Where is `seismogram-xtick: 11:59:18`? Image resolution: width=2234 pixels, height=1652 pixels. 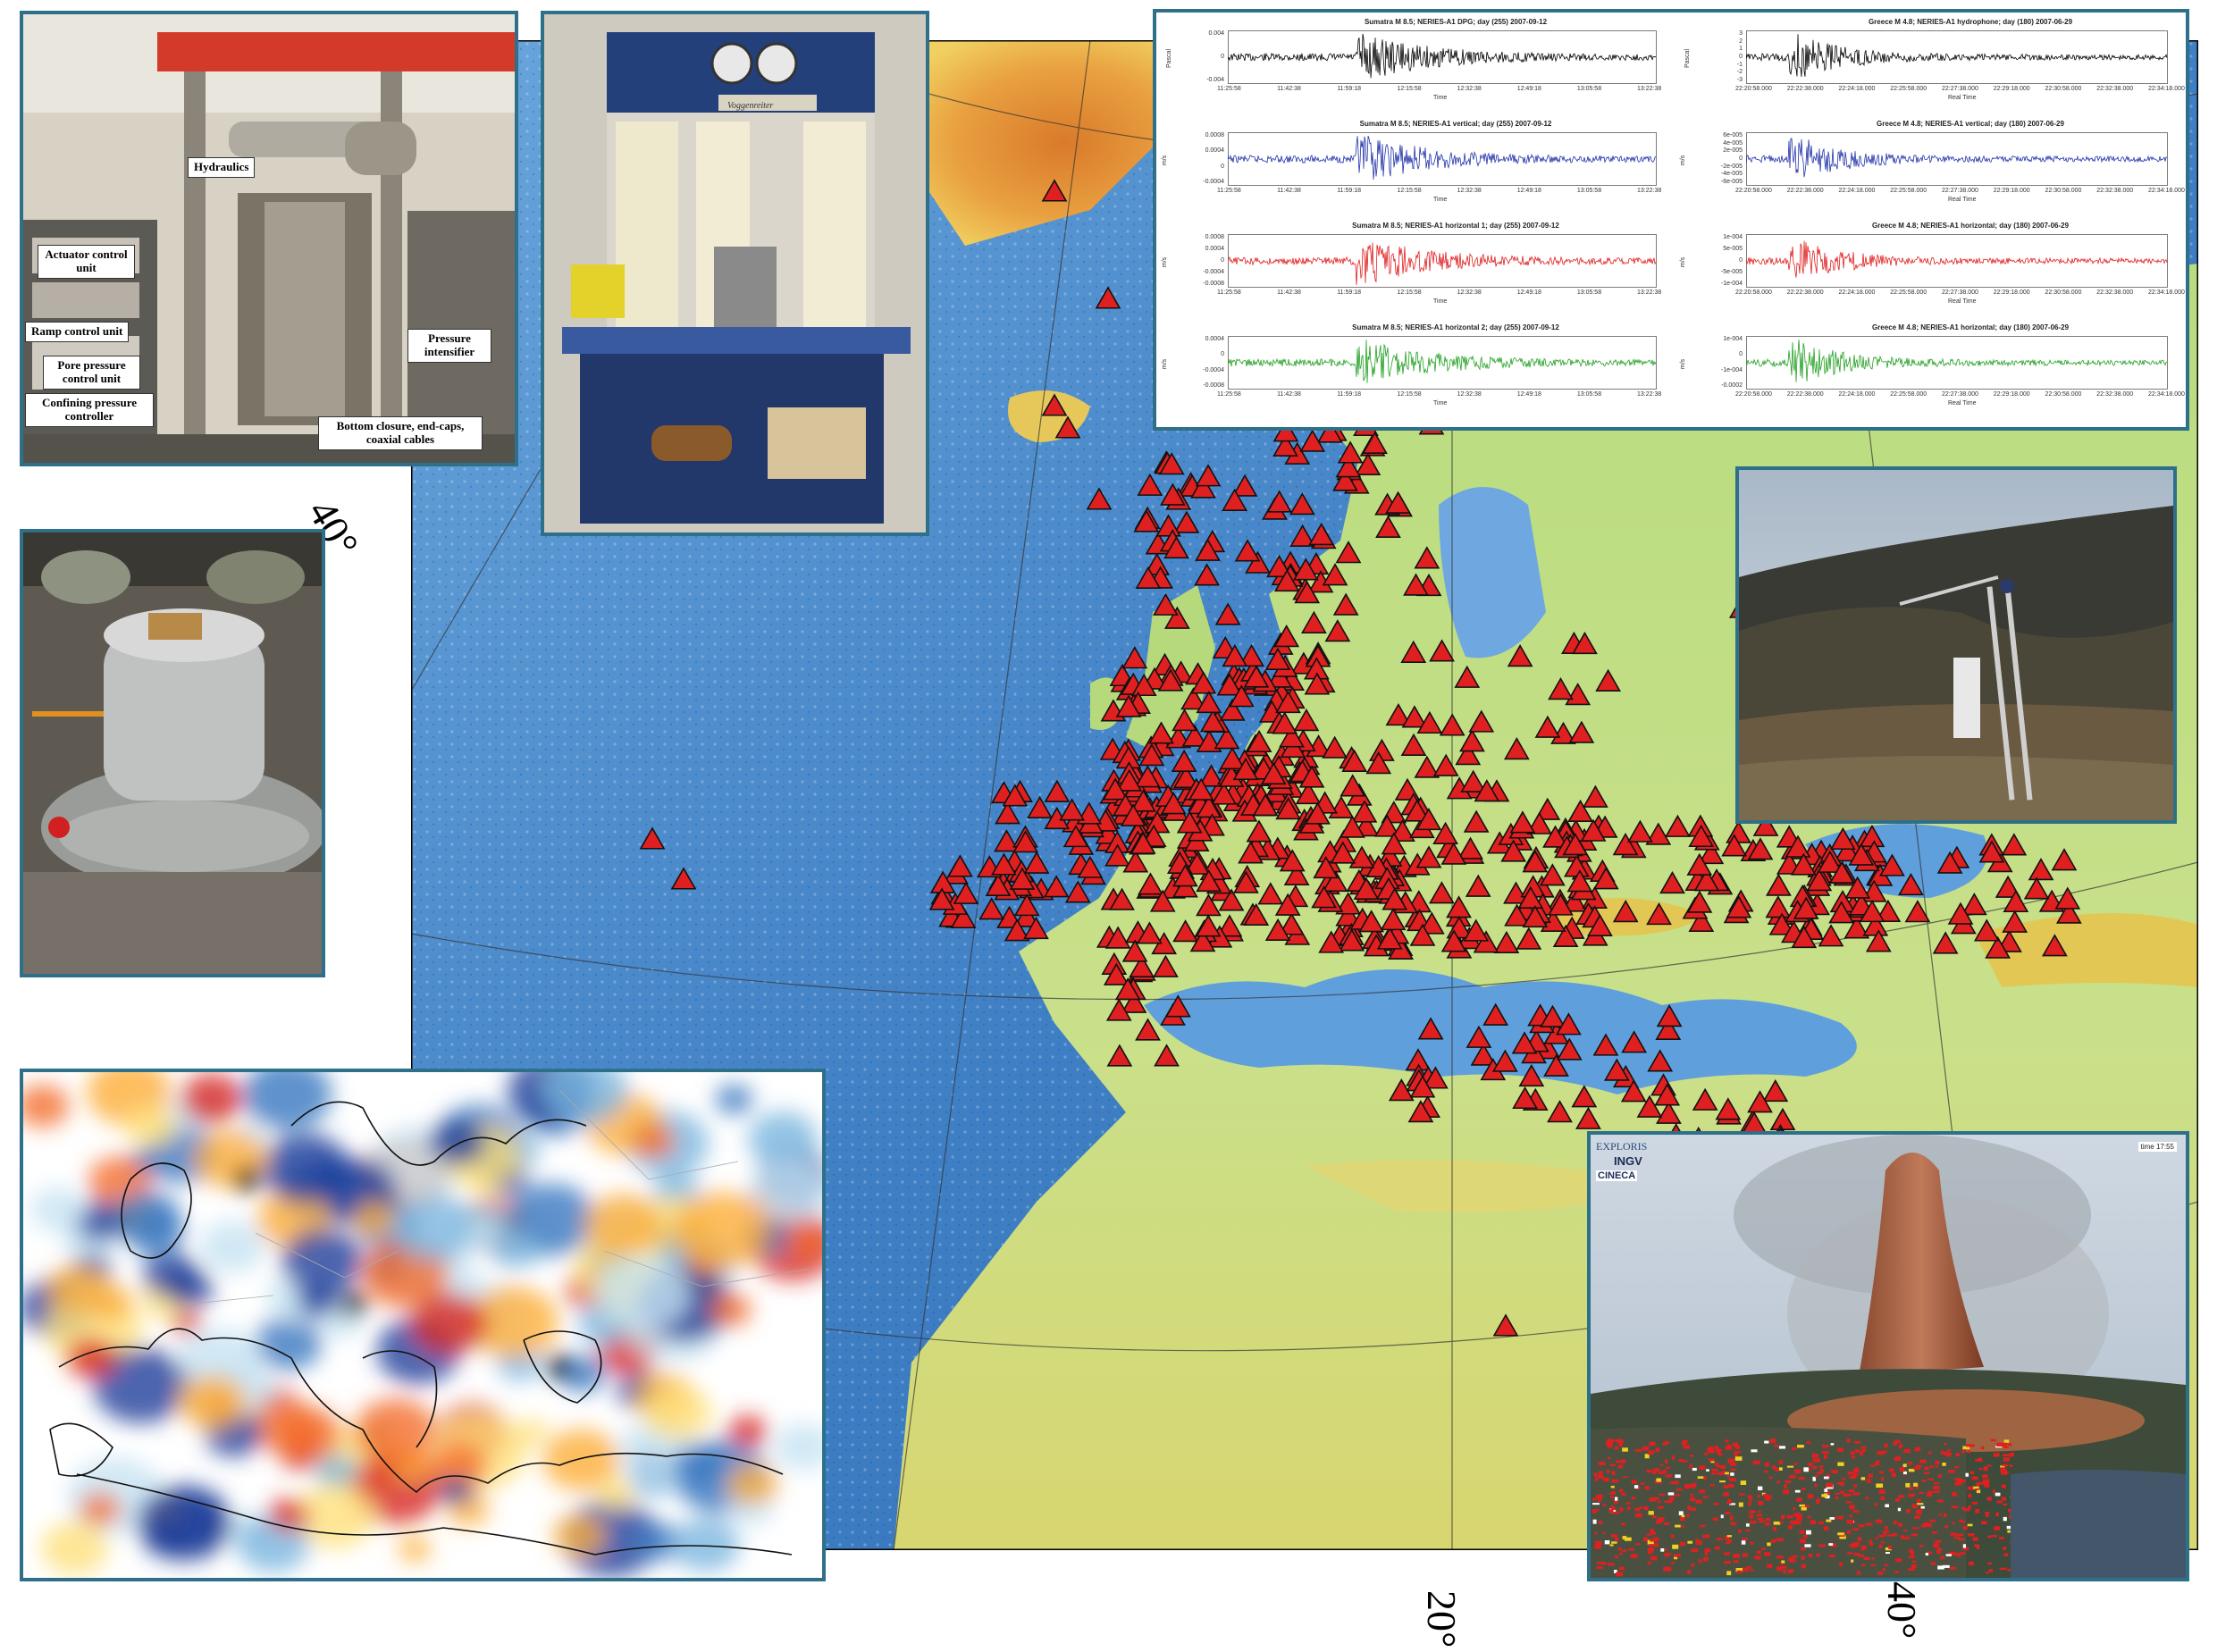
seismogram-xtick: 11:59:18 is located at coordinates (1349, 89).